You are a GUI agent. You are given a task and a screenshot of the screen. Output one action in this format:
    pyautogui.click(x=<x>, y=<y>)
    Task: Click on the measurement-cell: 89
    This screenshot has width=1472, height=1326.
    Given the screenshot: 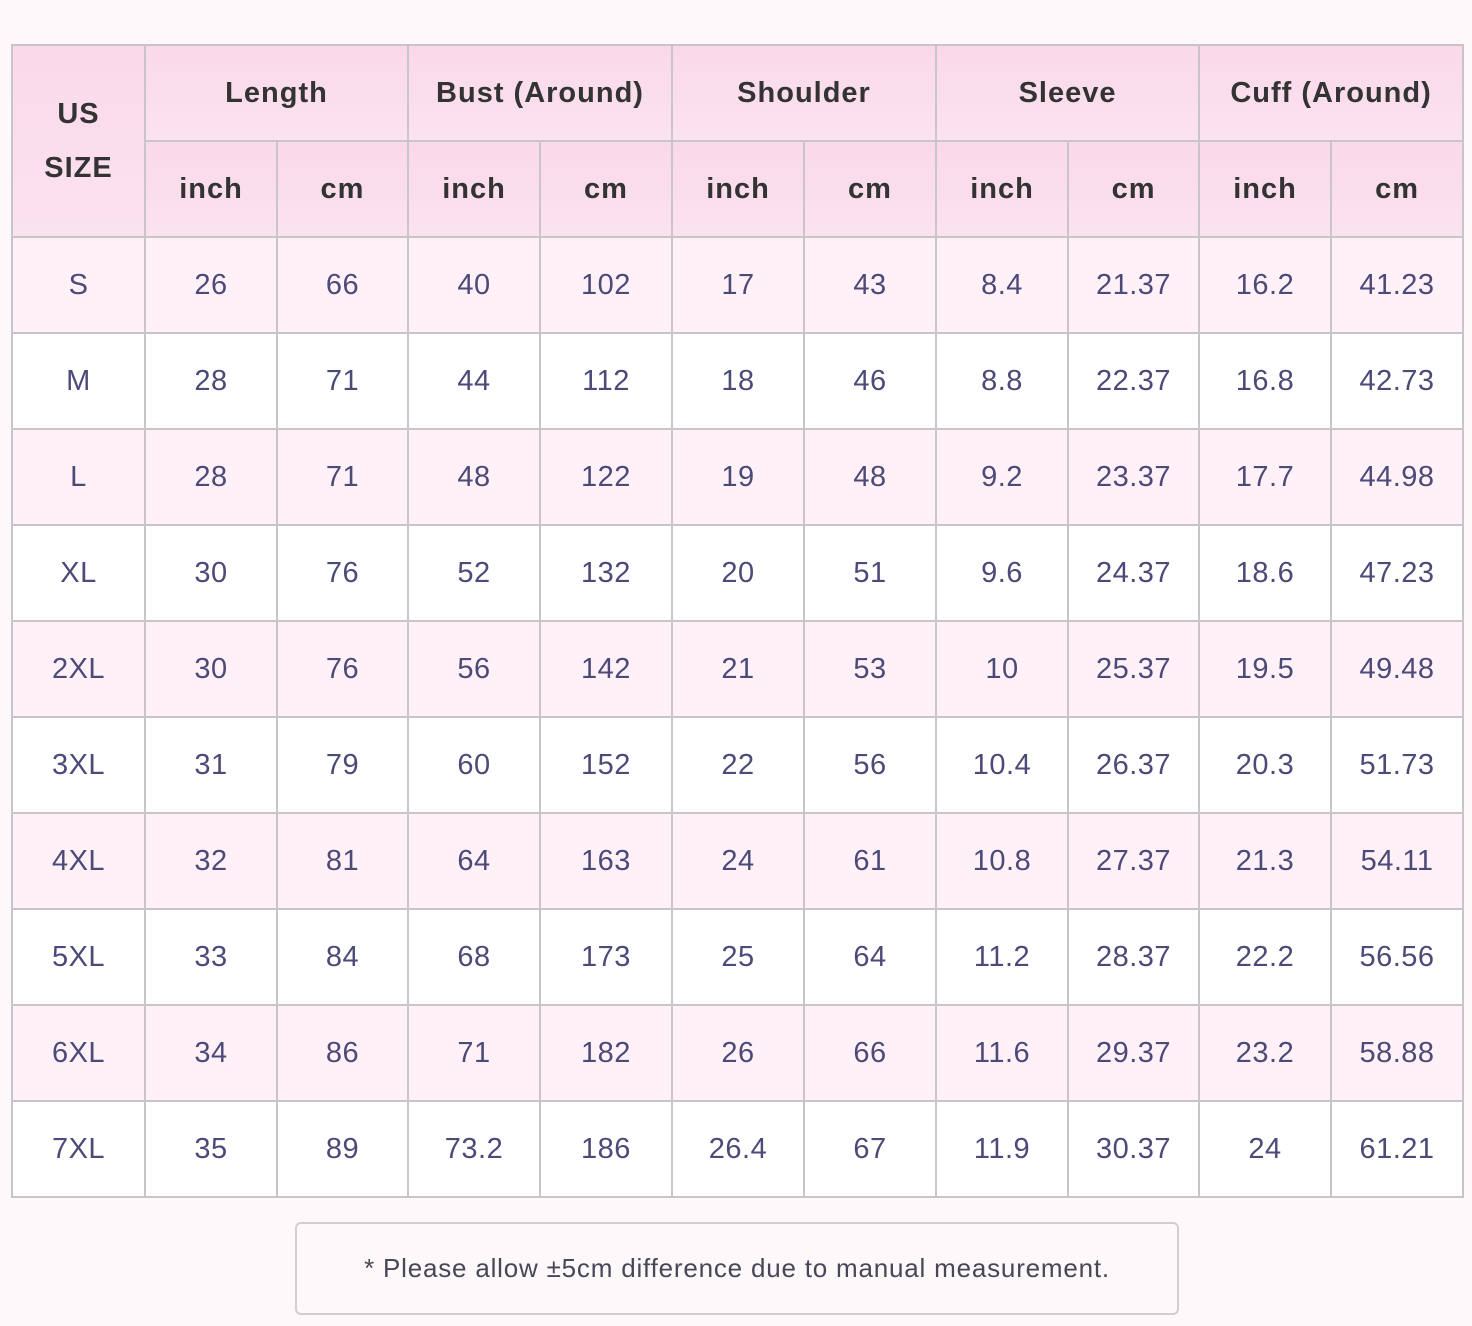 What is the action you would take?
    pyautogui.click(x=342, y=1149)
    